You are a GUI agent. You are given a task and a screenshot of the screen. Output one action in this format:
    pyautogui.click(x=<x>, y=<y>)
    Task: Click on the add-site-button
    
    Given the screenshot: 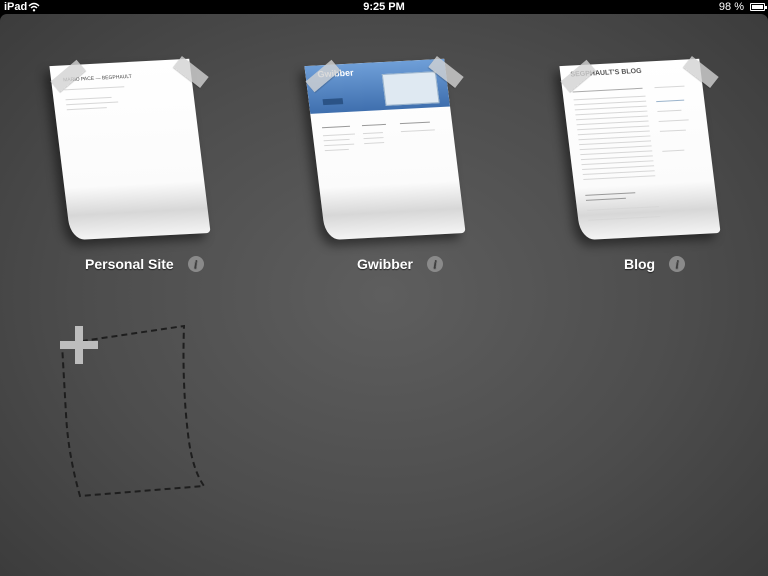 What is the action you would take?
    pyautogui.click(x=133, y=413)
    